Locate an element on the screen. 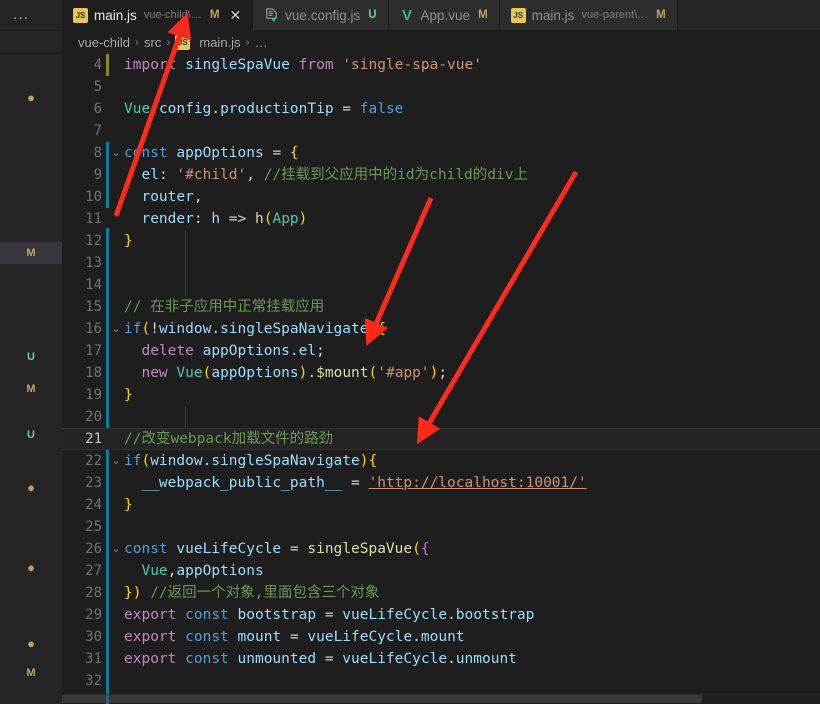 The width and height of the screenshot is (820, 704). code-line-18: 18 new Vue(appOptions).$mount('#app'); is located at coordinates (441, 373).